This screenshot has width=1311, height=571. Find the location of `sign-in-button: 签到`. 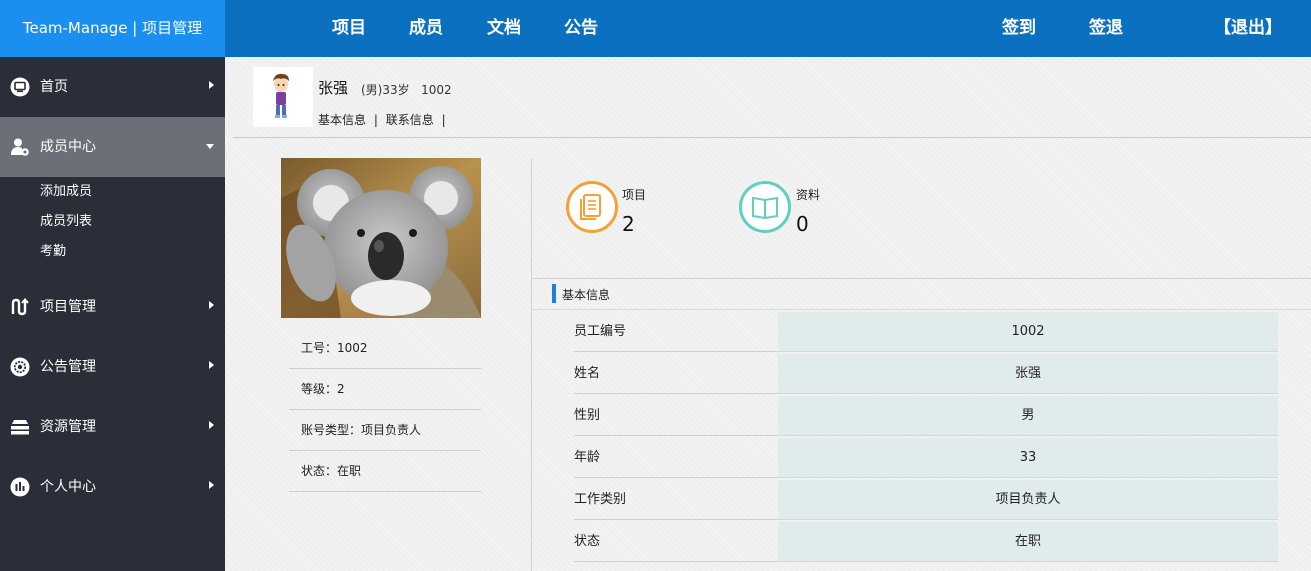

sign-in-button: 签到 is located at coordinates (1019, 28).